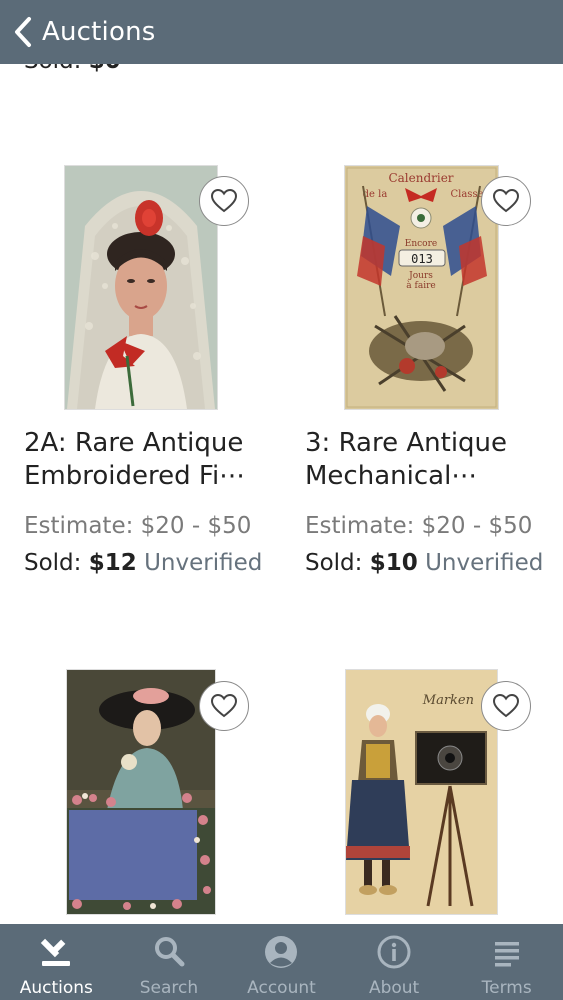 The height and width of the screenshot is (1000, 563). What do you see at coordinates (394, 952) in the screenshot?
I see `info-icon` at bounding box center [394, 952].